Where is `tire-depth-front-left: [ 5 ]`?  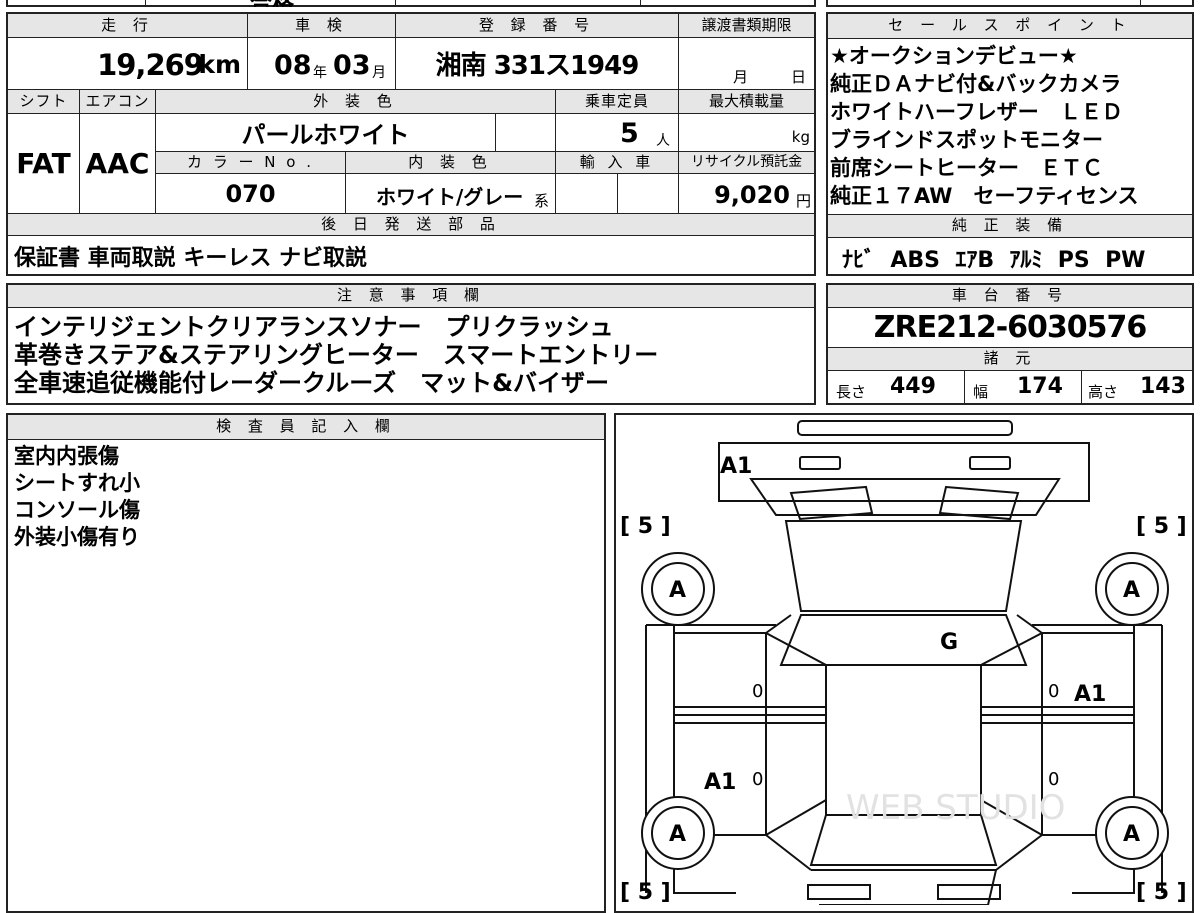 tire-depth-front-left: [ 5 ] is located at coordinates (645, 526).